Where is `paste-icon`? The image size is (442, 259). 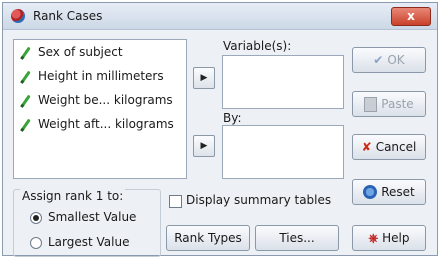
paste-icon is located at coordinates (371, 104).